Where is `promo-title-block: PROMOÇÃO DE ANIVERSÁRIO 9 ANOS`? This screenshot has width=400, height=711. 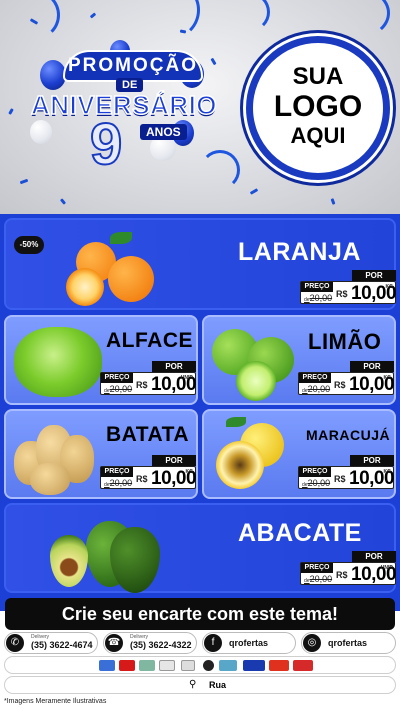
promo-title-block: PROMOÇÃO DE ANIVERSÁRIO 9 ANOS is located at coordinates (123, 112).